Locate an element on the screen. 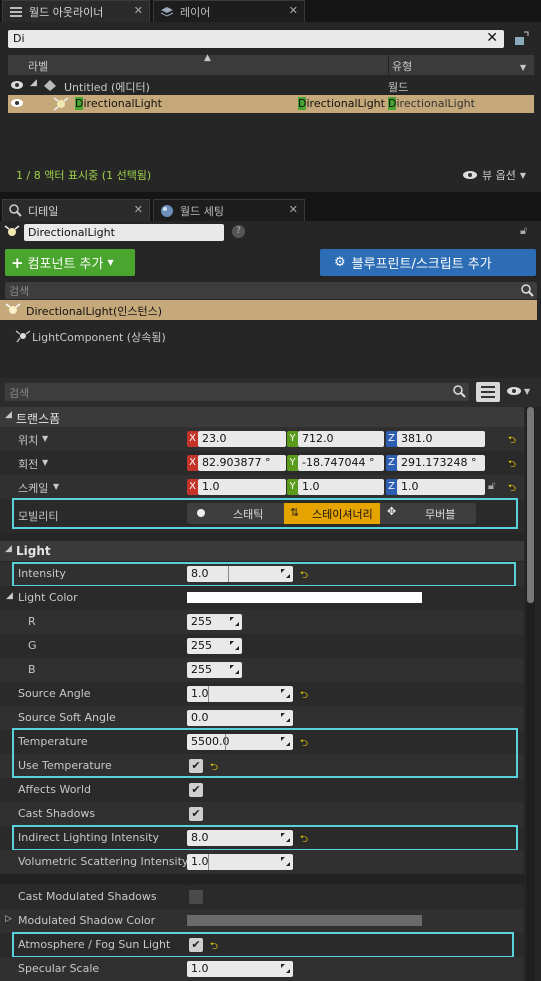 This screenshot has height=981, width=541. outliner-icon is located at coordinates (16, 11).